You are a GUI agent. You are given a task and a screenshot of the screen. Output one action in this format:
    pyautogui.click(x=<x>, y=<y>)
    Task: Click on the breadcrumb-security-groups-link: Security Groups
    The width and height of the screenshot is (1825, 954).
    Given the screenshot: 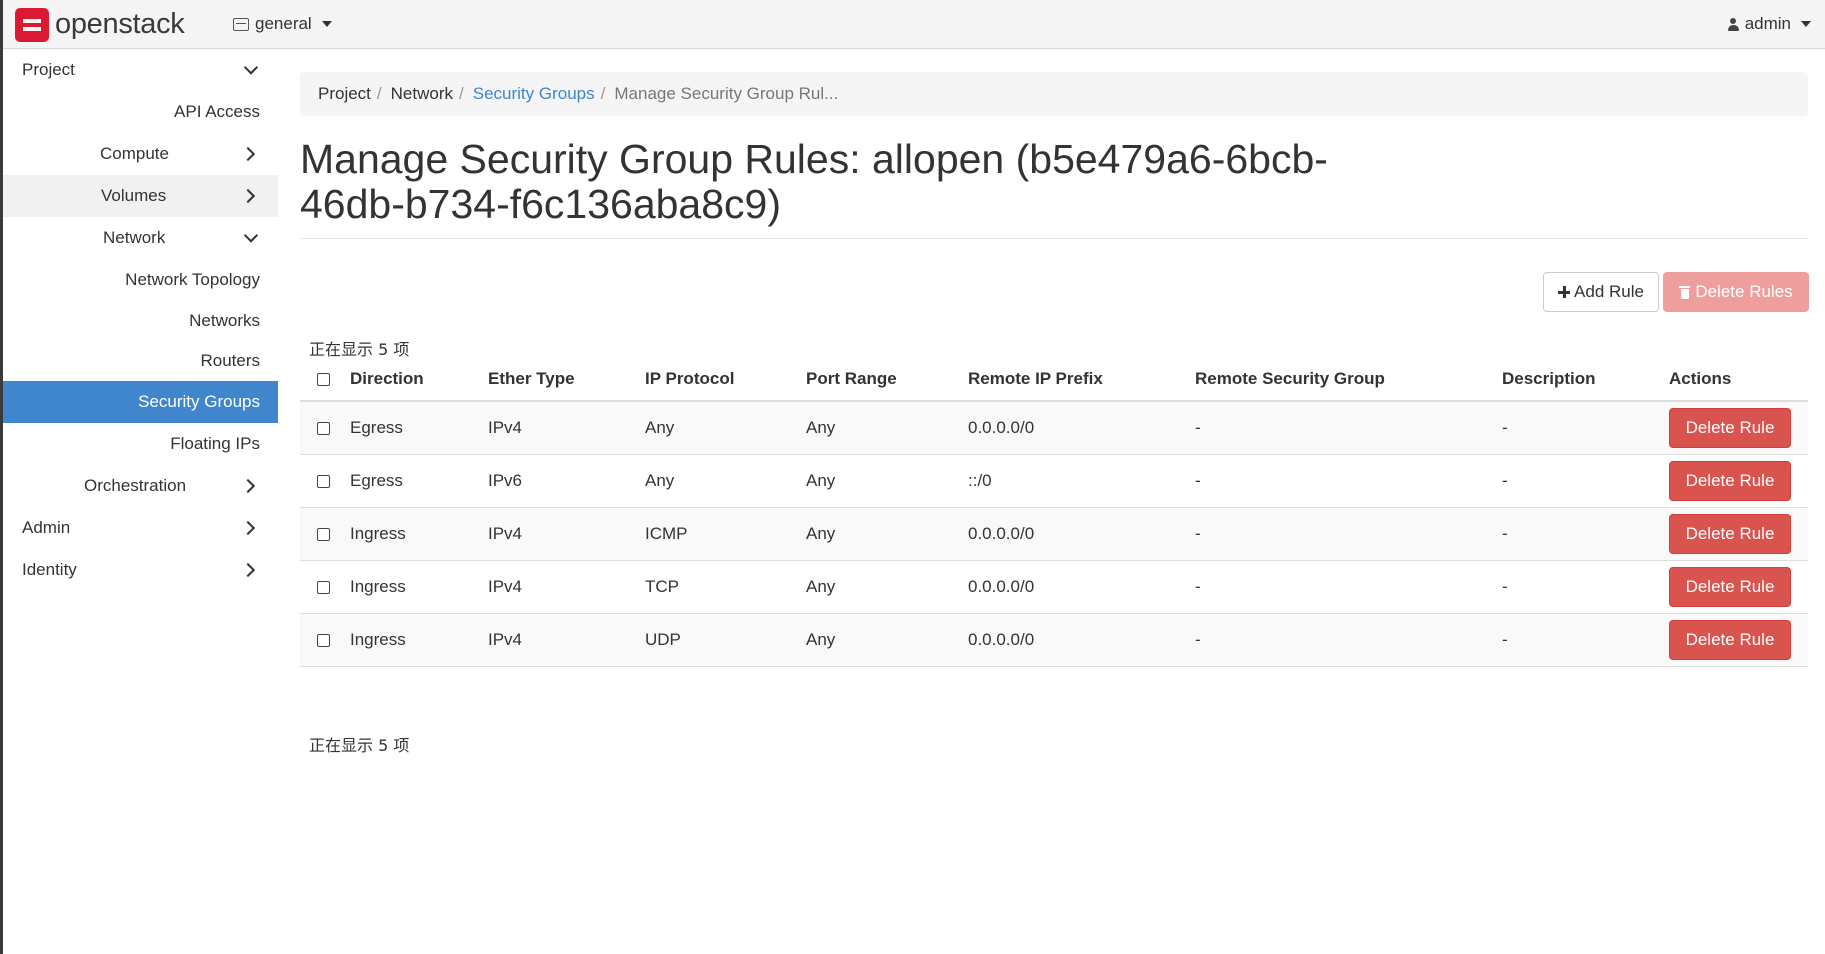 What is the action you would take?
    pyautogui.click(x=534, y=94)
    